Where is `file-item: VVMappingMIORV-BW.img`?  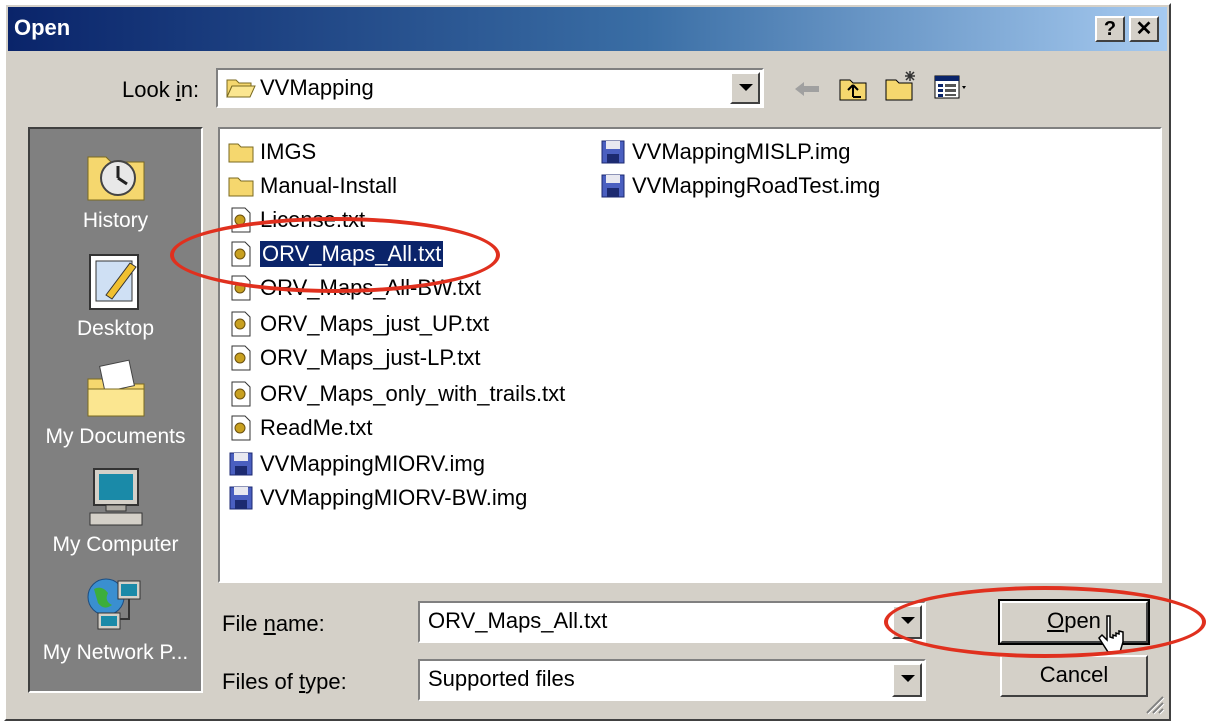
file-item: VVMappingMIORV-BW.img is located at coordinates (377, 498).